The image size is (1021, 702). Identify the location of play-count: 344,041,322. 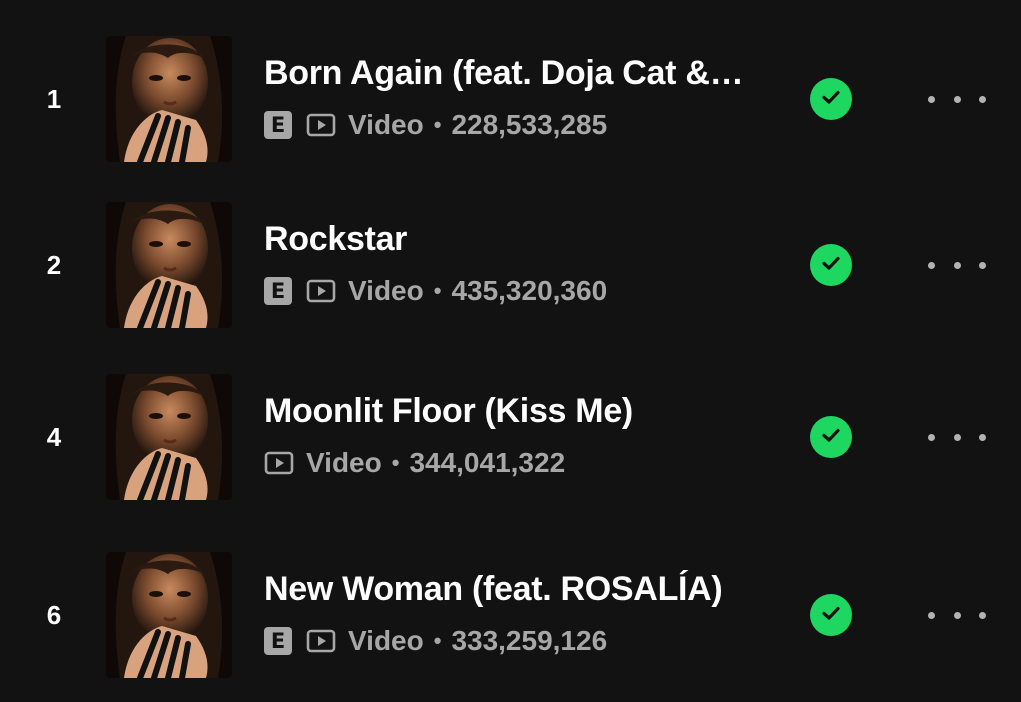
(487, 462).